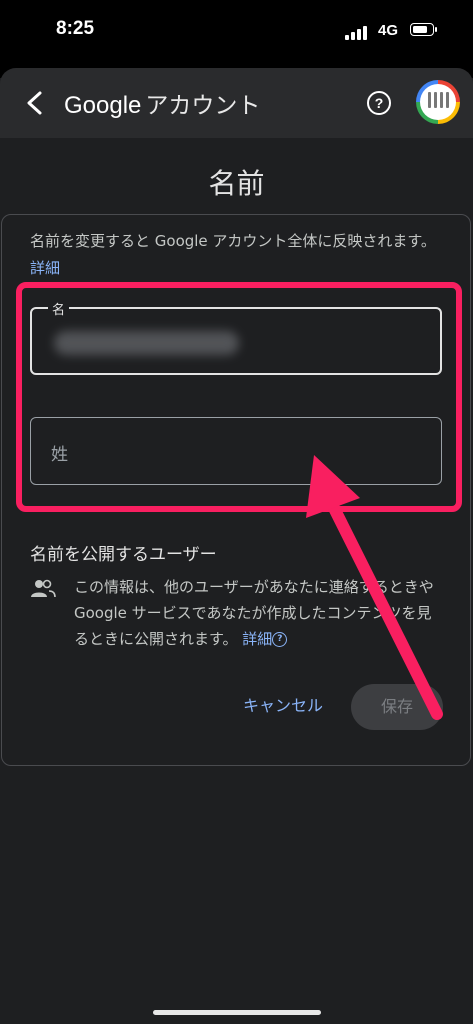 The height and width of the screenshot is (1024, 473). Describe the element at coordinates (236, 183) in the screenshot. I see `page-title: 名前` at that location.